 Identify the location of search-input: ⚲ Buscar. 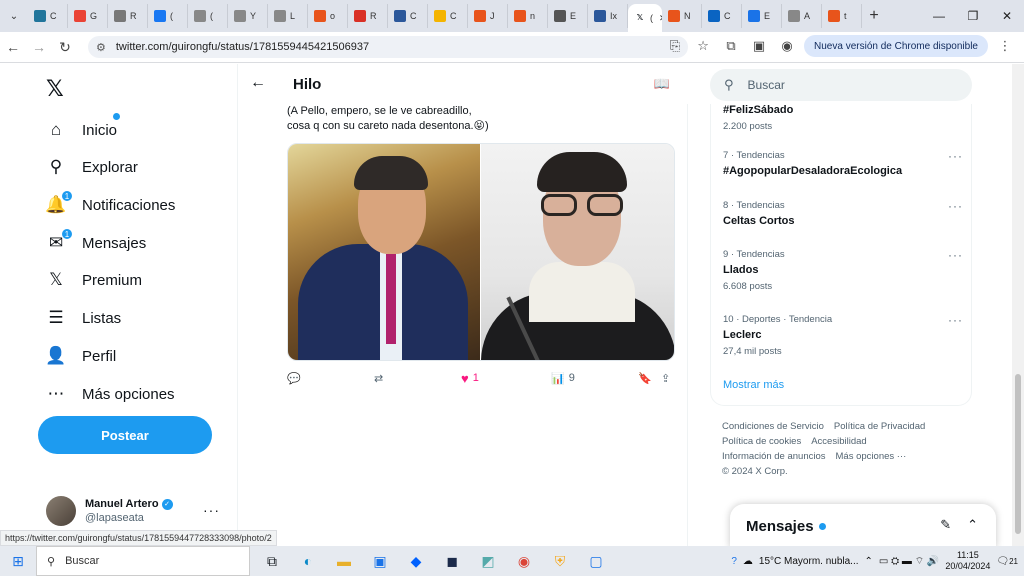
(841, 85).